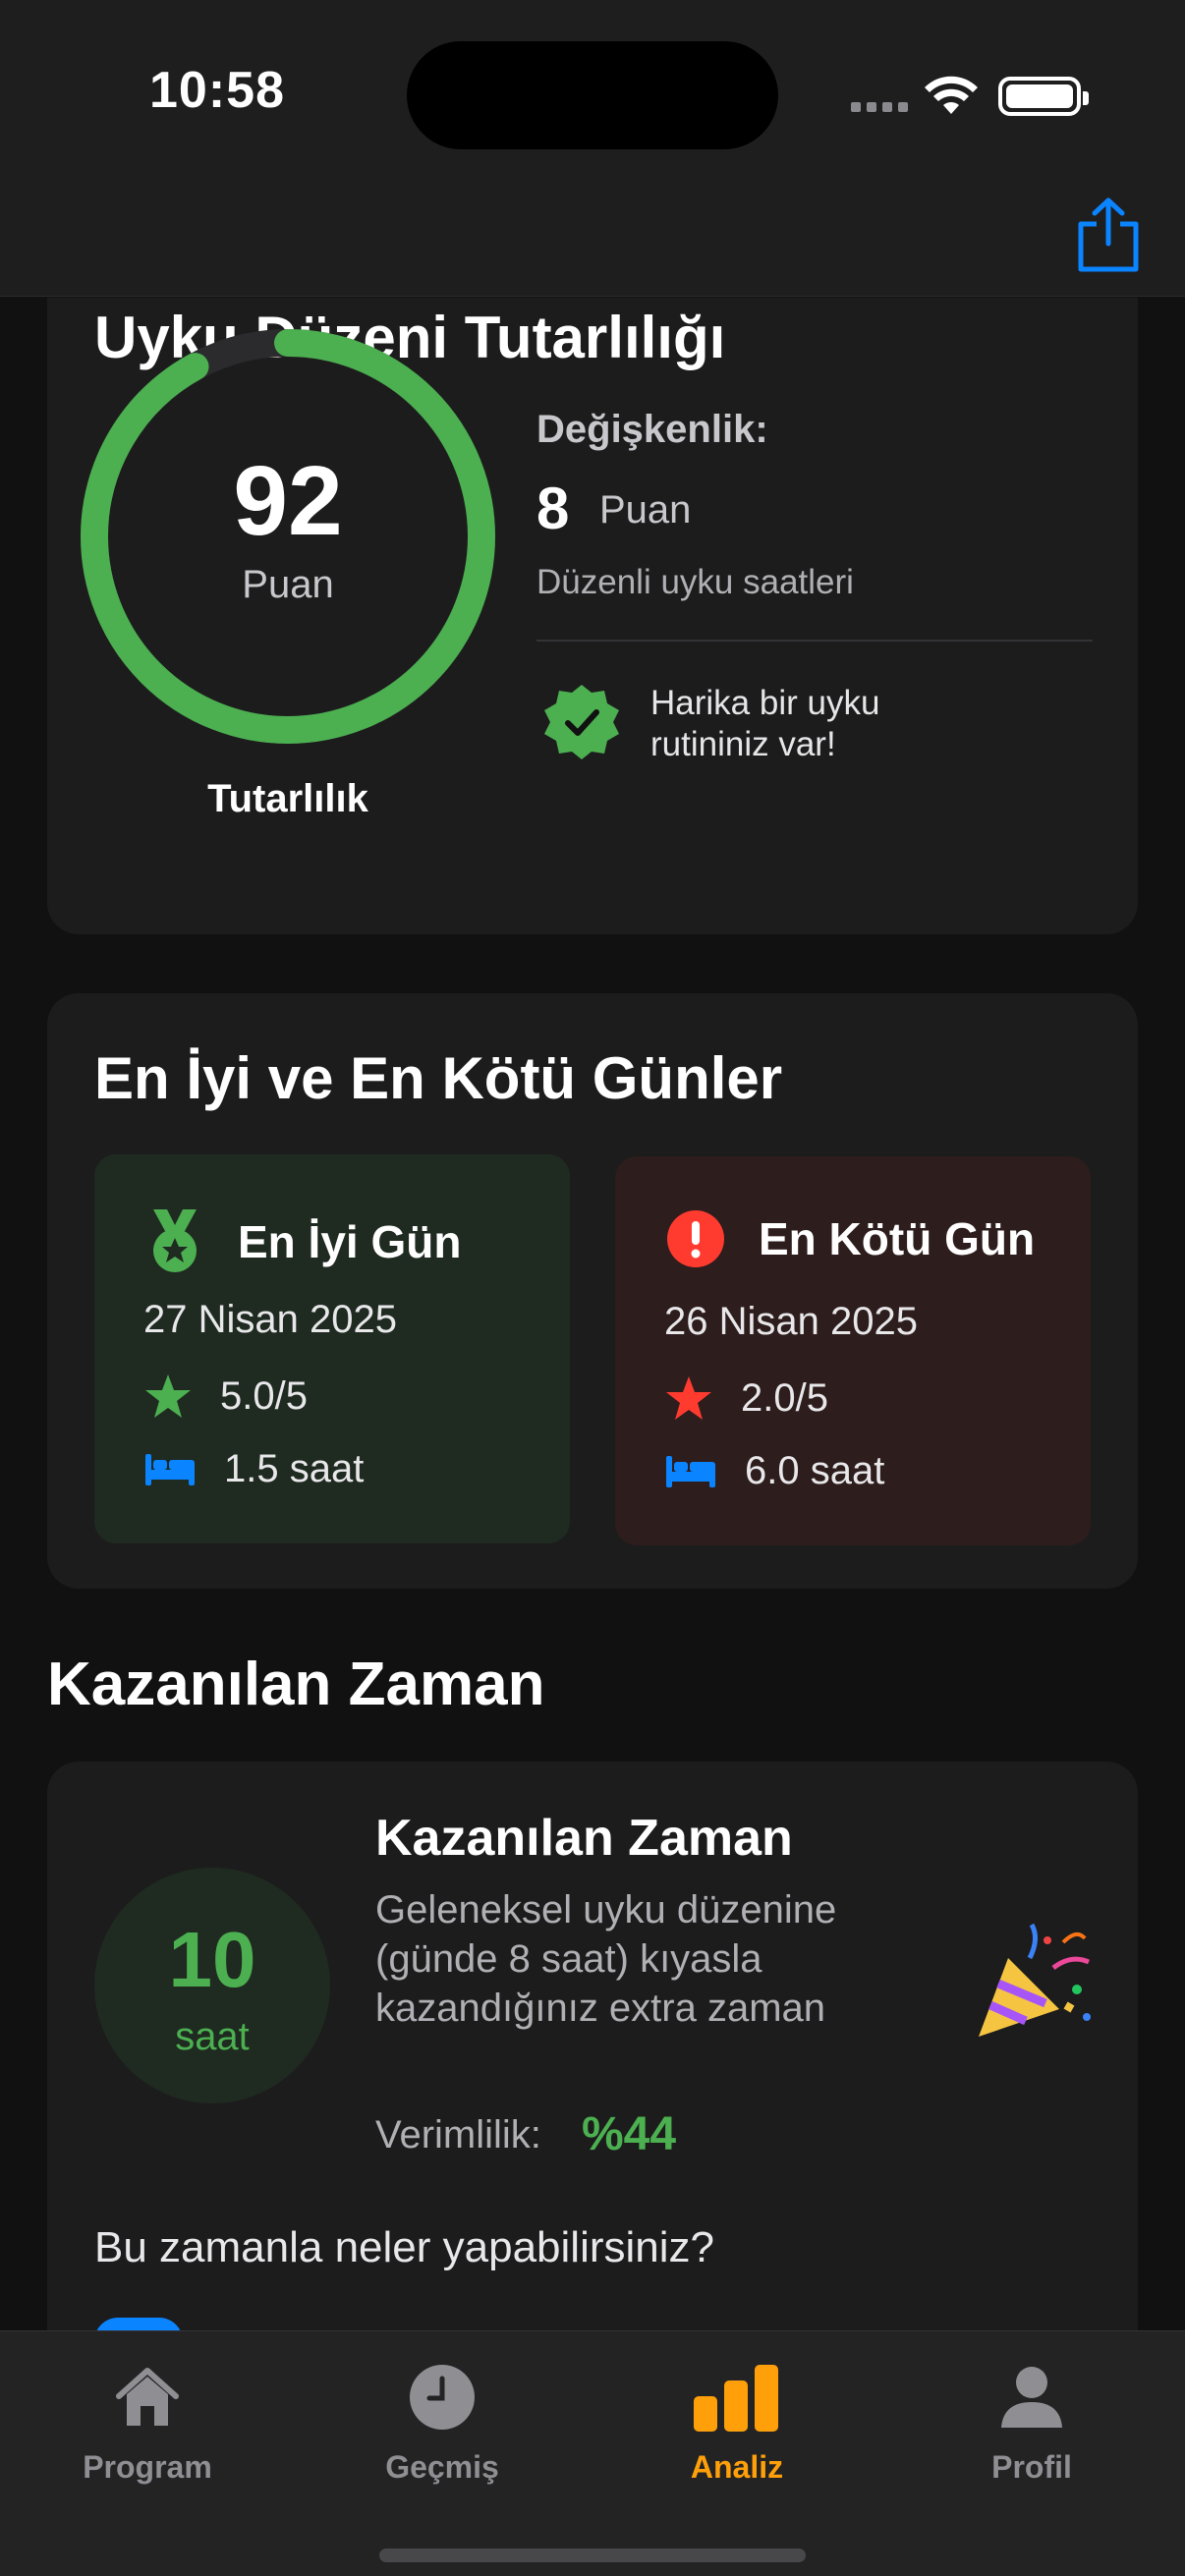  I want to click on gained-question: Bu zamanla neler yapabilirsiniz?, so click(404, 2247).